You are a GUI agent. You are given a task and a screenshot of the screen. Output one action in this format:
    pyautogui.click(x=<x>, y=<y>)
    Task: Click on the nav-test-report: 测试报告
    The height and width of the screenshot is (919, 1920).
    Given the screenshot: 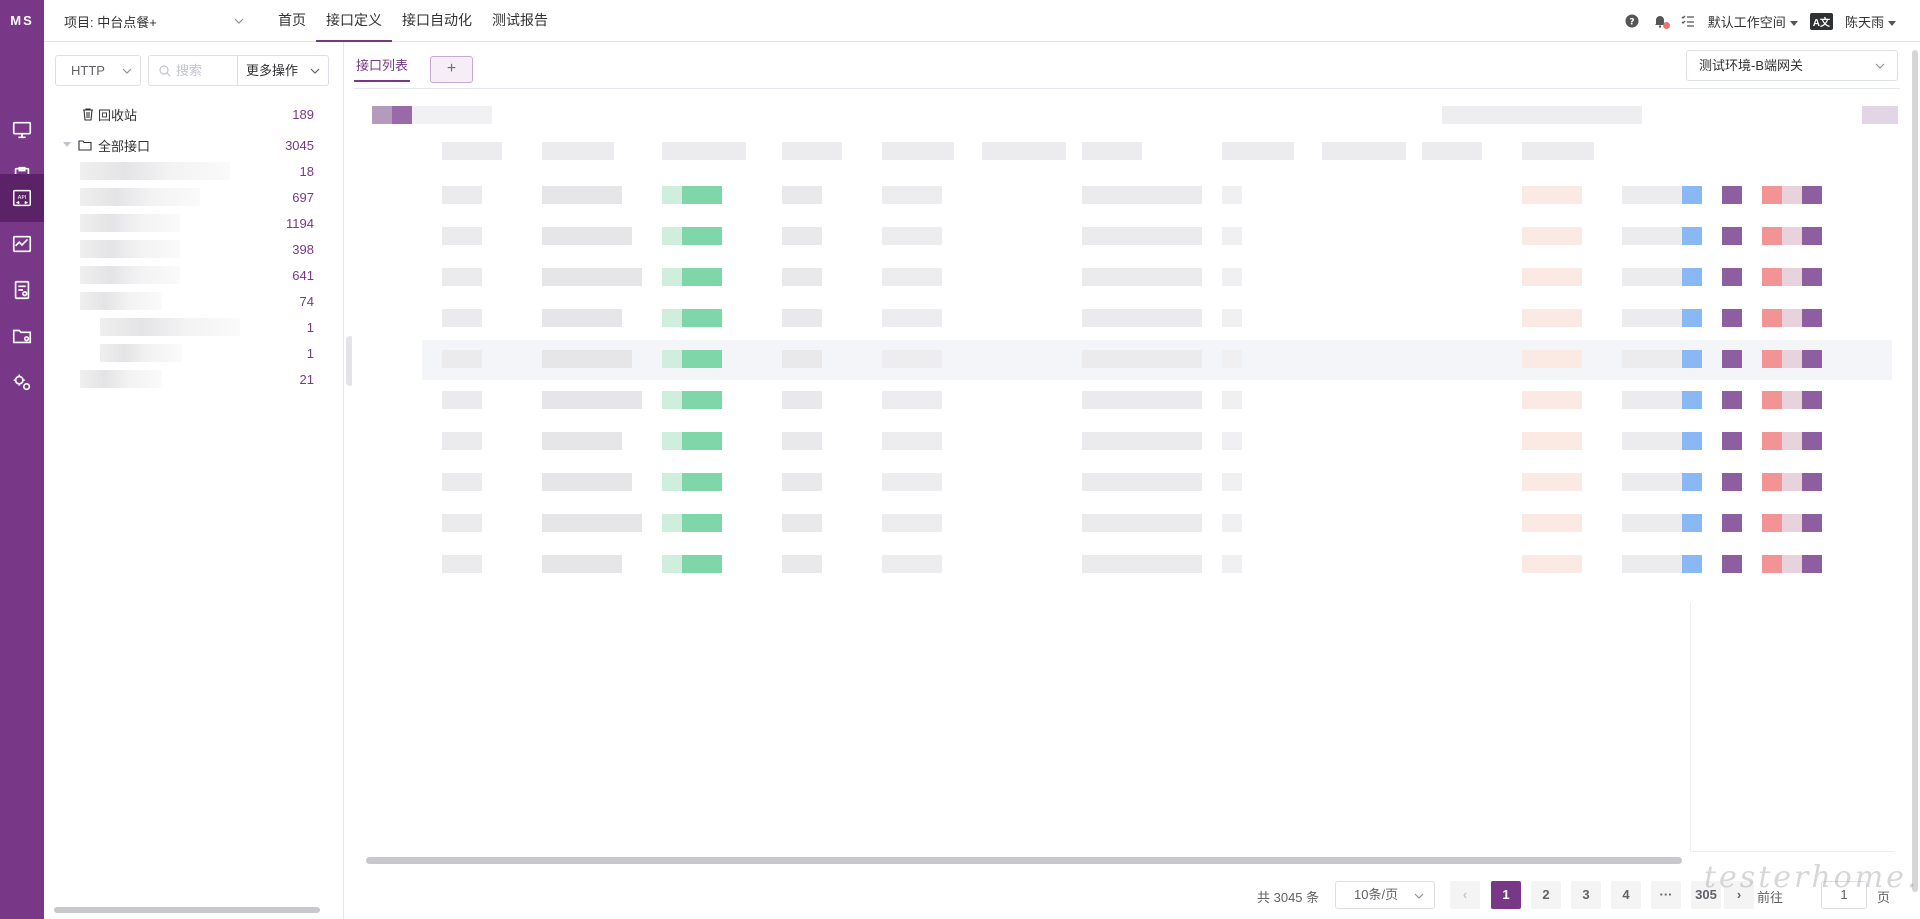 What is the action you would take?
    pyautogui.click(x=520, y=21)
    